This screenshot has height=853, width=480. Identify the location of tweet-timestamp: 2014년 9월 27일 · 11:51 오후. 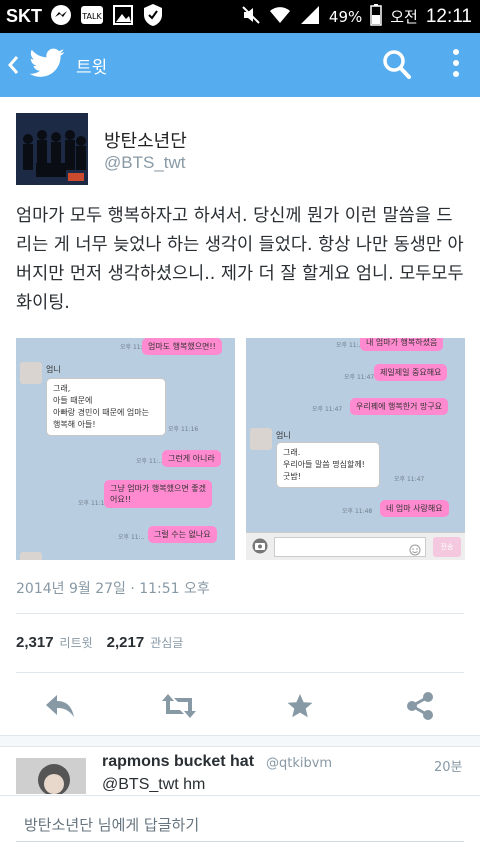
(113, 589).